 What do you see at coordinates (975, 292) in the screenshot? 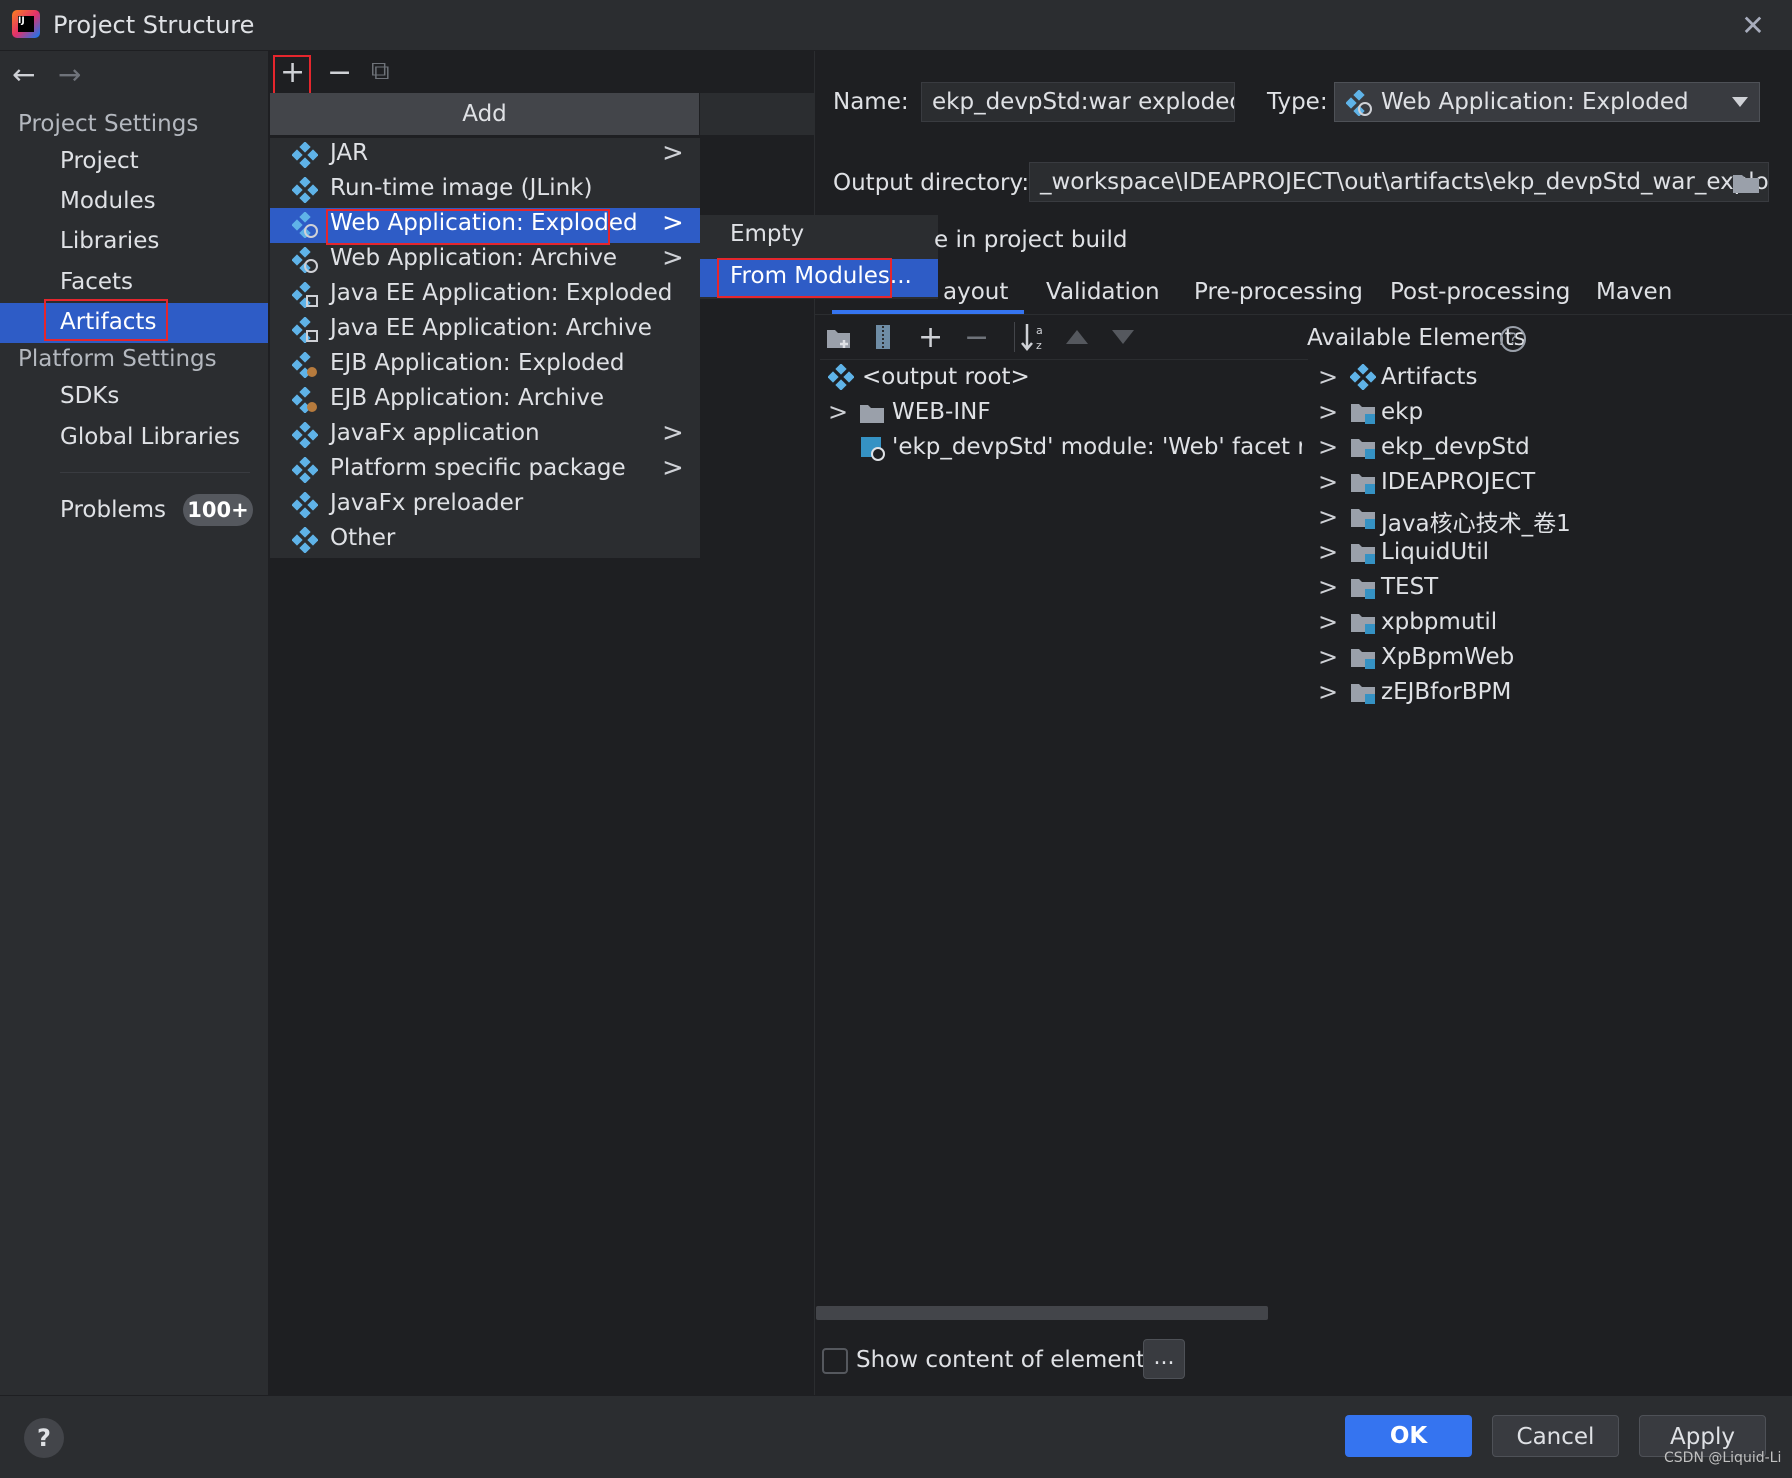
I see `tab-output-layout: ayout` at bounding box center [975, 292].